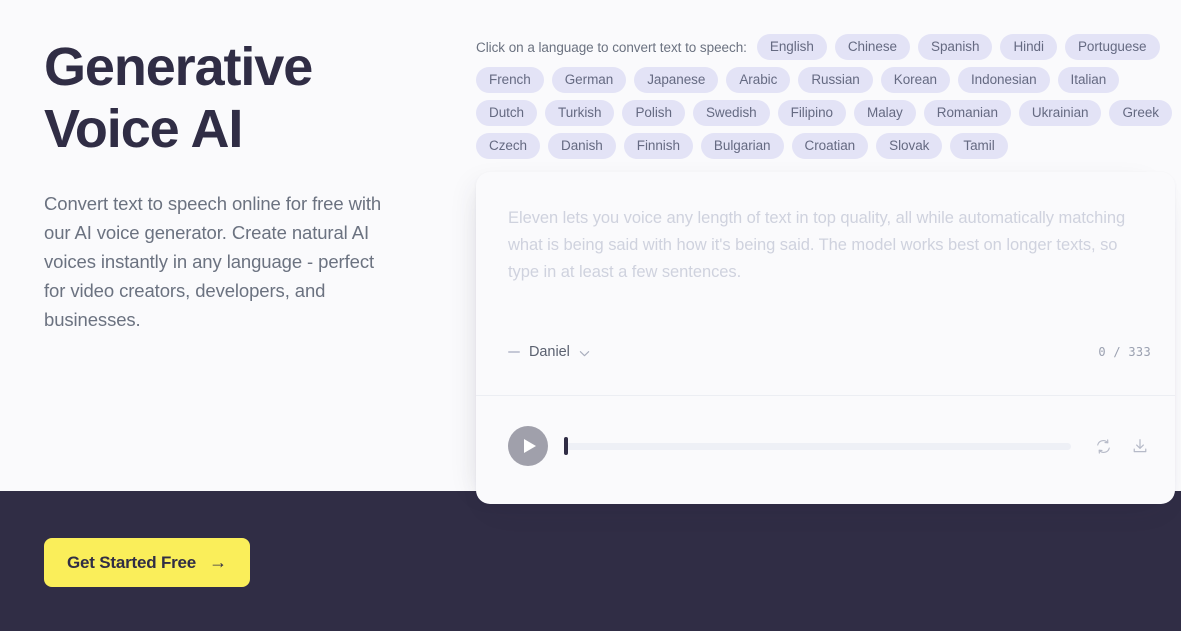 This screenshot has height=631, width=1181. I want to click on chevron-down-icon, so click(584, 354).